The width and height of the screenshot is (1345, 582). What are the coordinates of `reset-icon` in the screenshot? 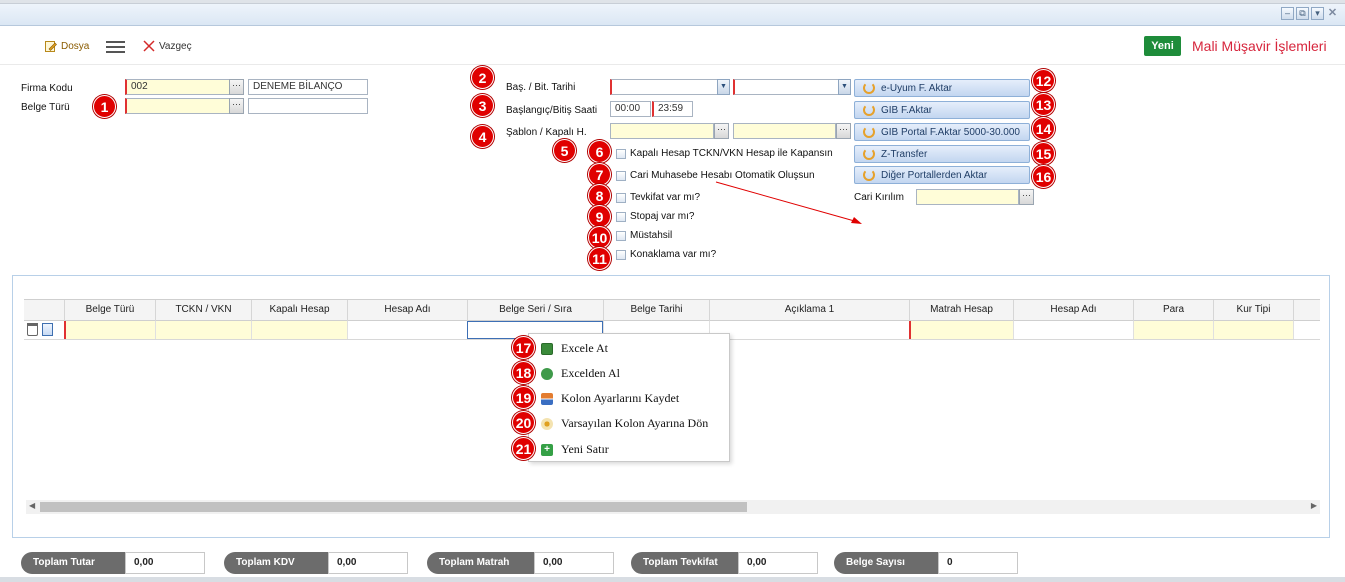 It's located at (547, 423).